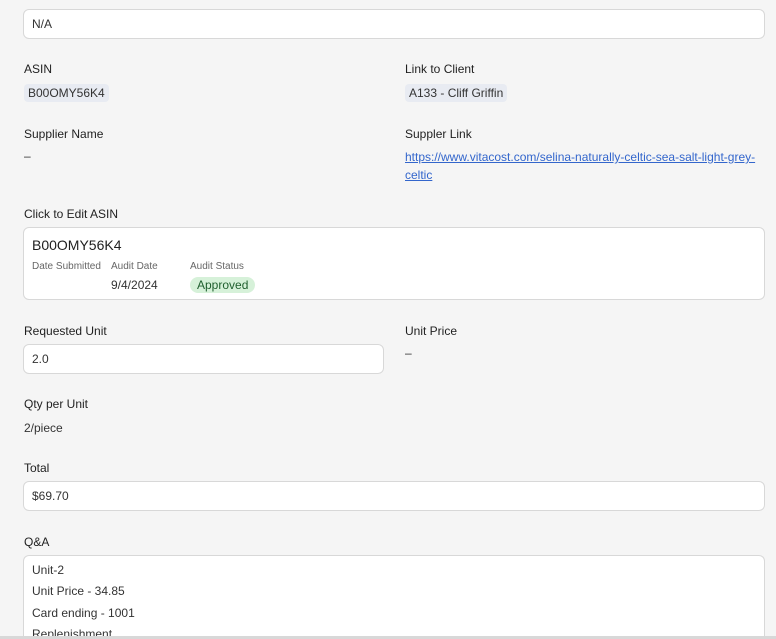  I want to click on requested-unit-value: 2.0, so click(40, 359).